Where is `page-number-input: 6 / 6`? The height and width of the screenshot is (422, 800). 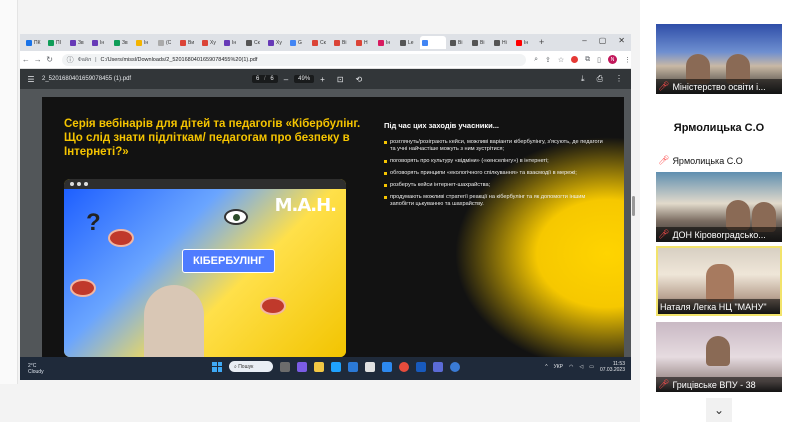
page-number-input: 6 / 6 is located at coordinates (265, 79).